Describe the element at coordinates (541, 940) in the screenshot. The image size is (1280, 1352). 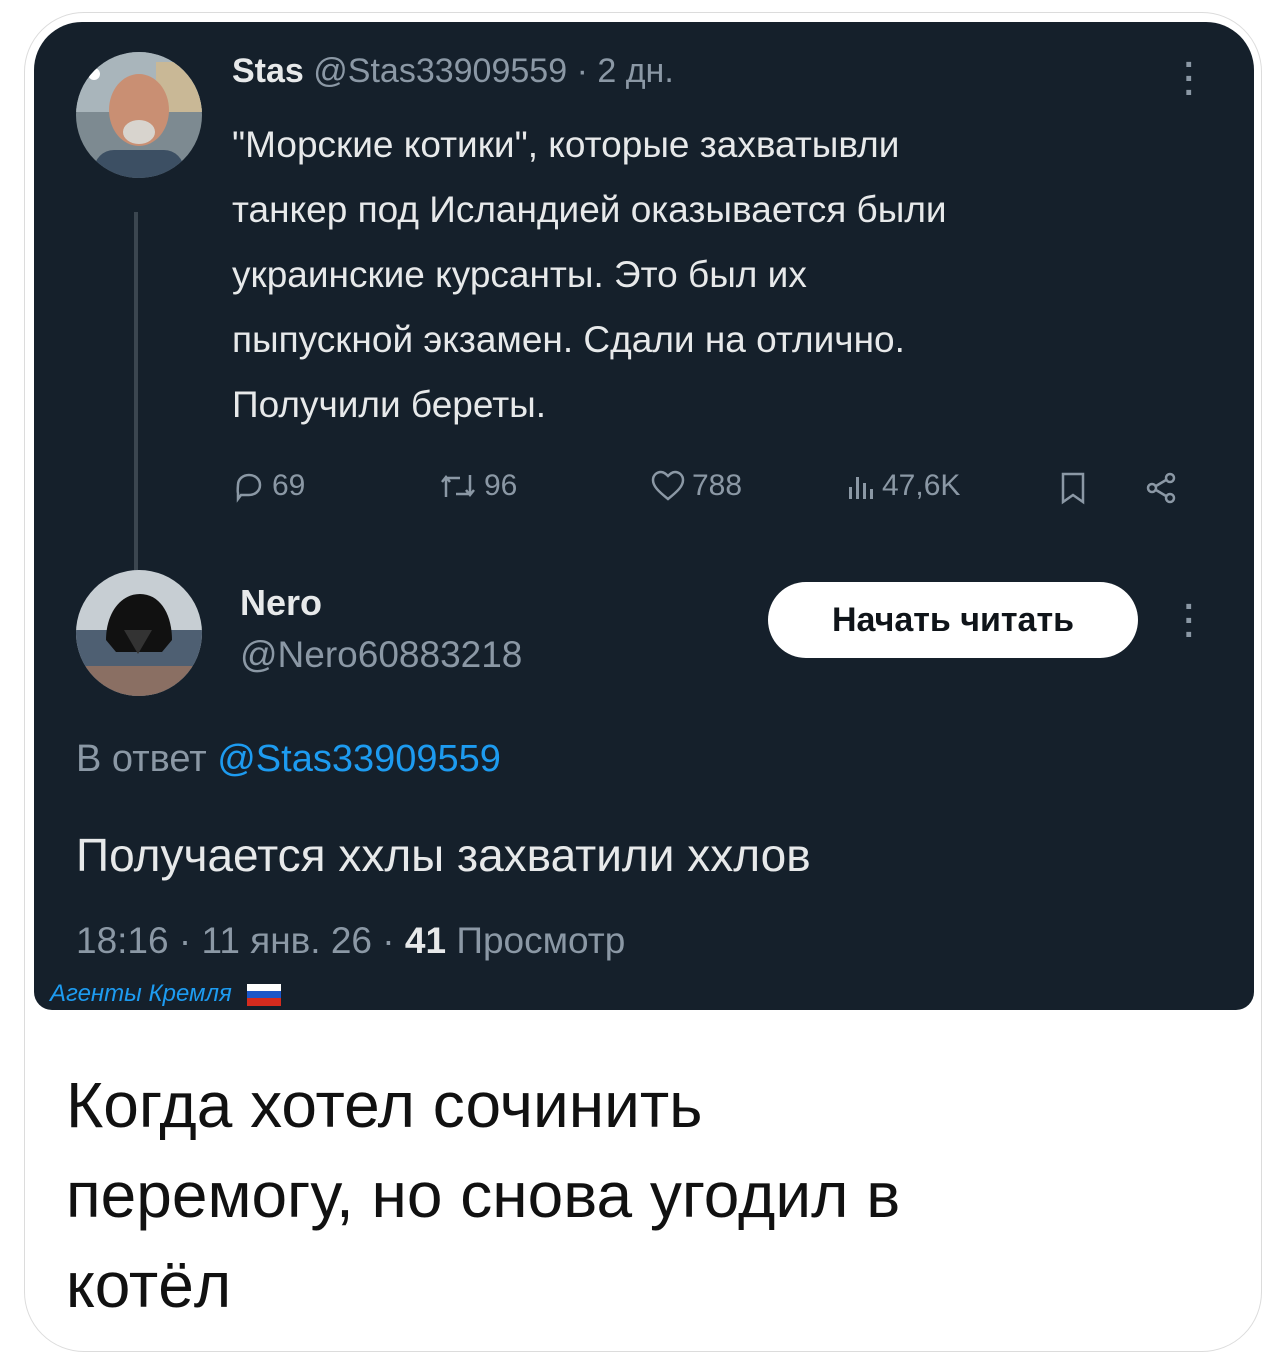
I see `tweet2-views-label: Просмотр` at that location.